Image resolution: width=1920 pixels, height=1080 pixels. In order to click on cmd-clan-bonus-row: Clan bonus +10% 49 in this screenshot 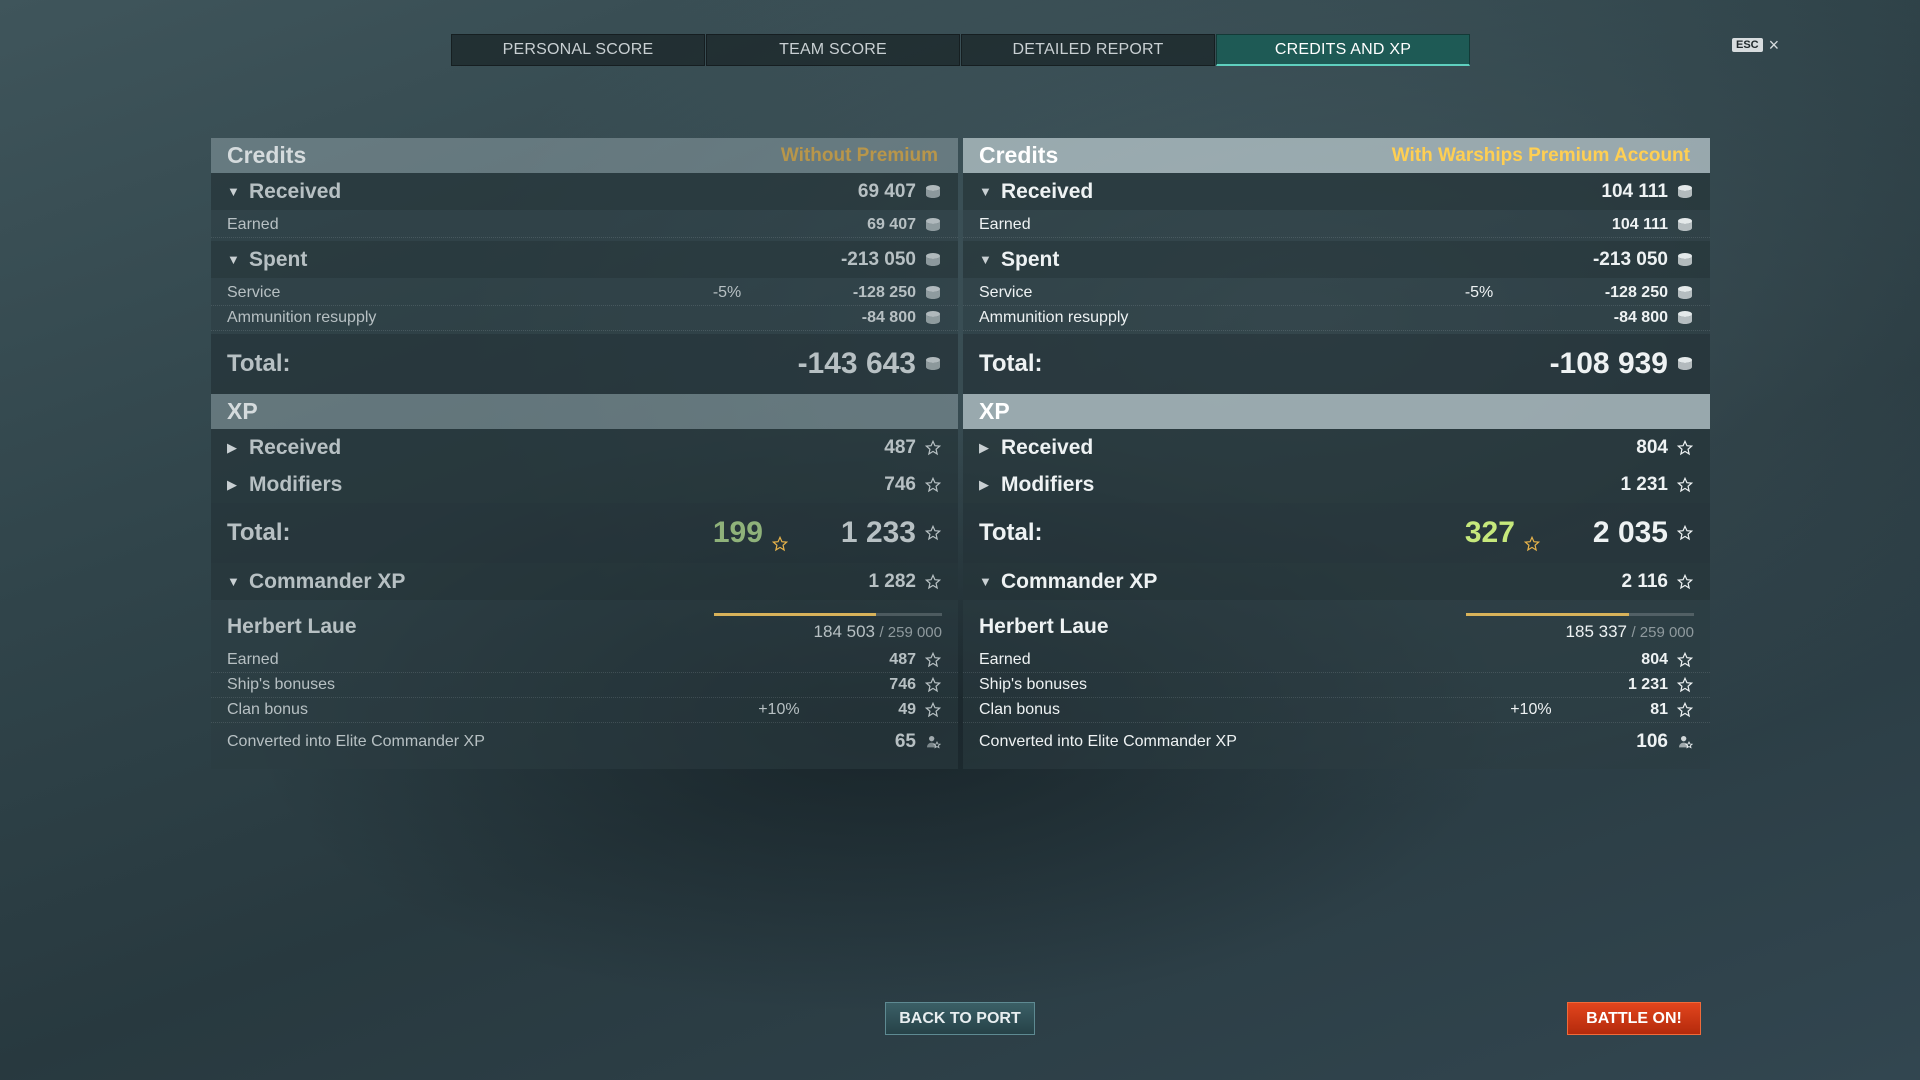, I will do `click(584, 710)`.